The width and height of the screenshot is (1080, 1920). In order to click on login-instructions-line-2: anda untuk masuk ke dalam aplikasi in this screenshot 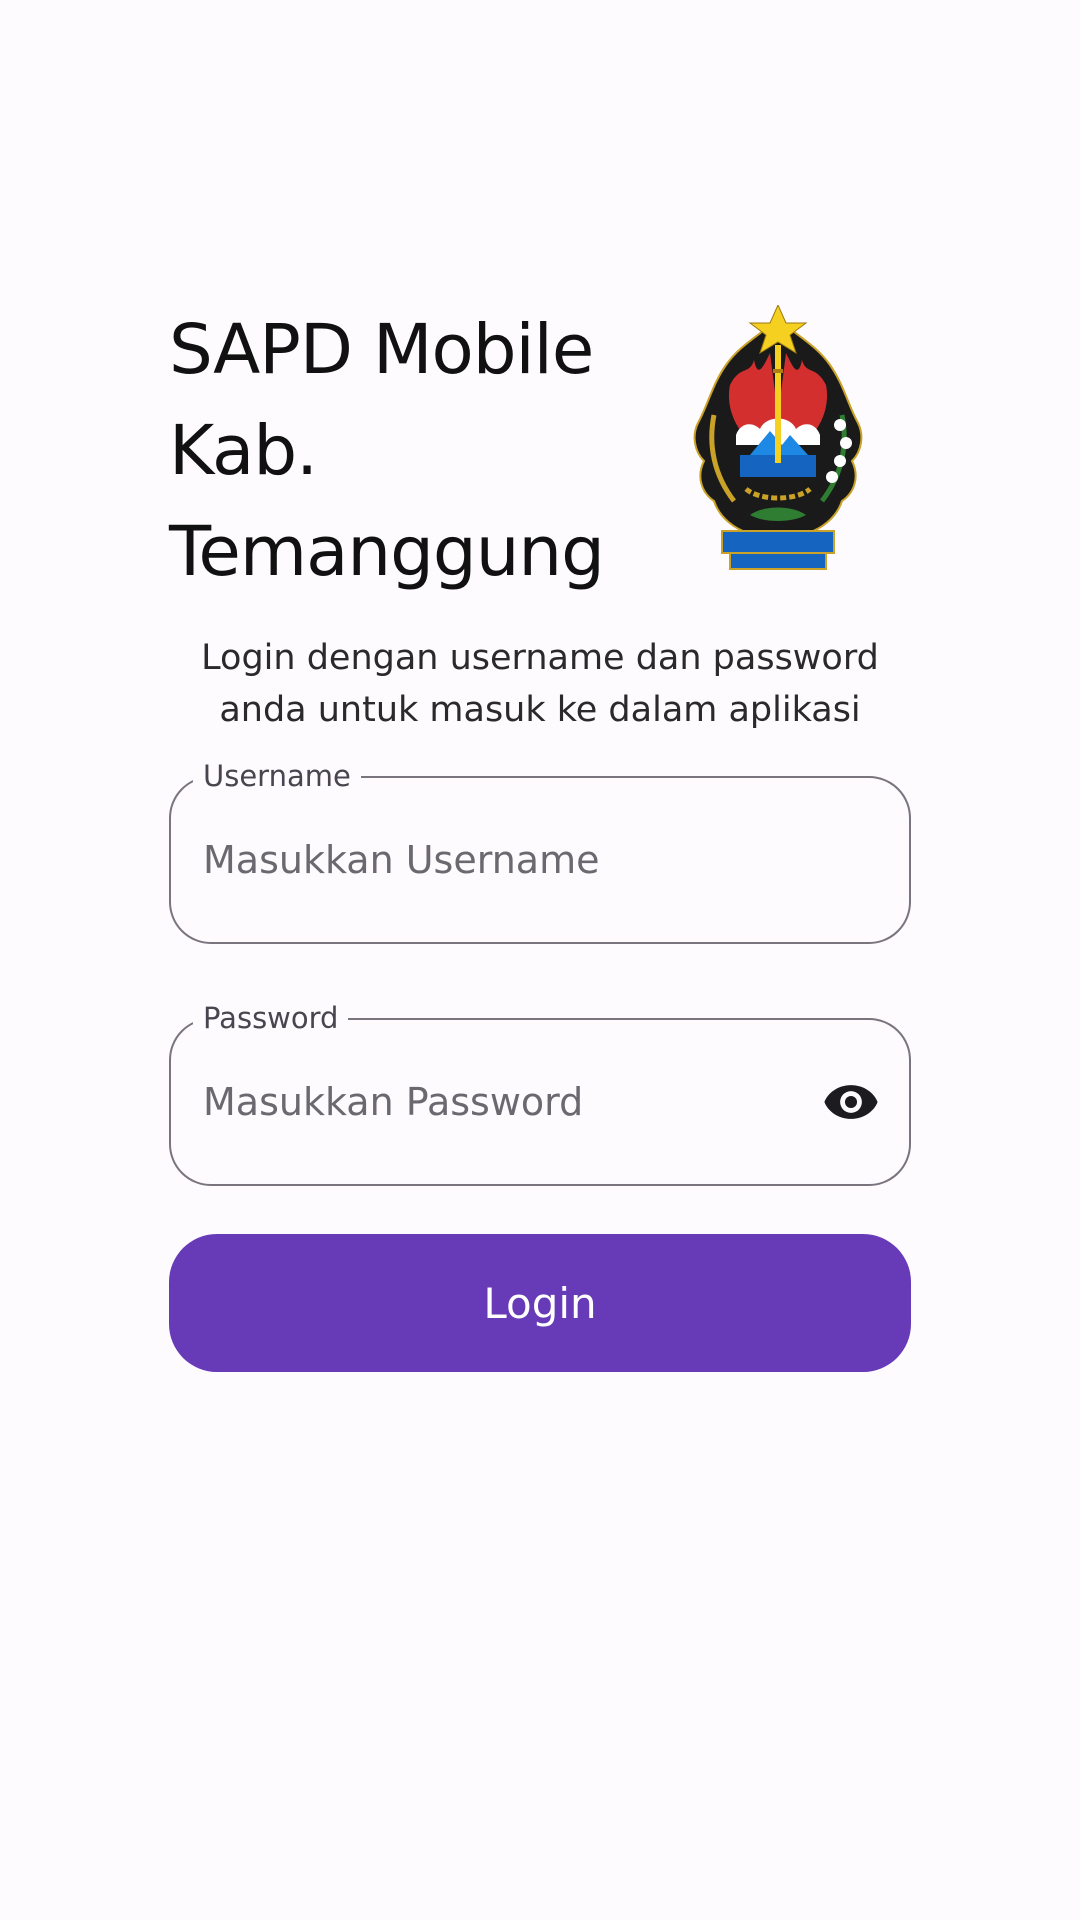, I will do `click(540, 710)`.